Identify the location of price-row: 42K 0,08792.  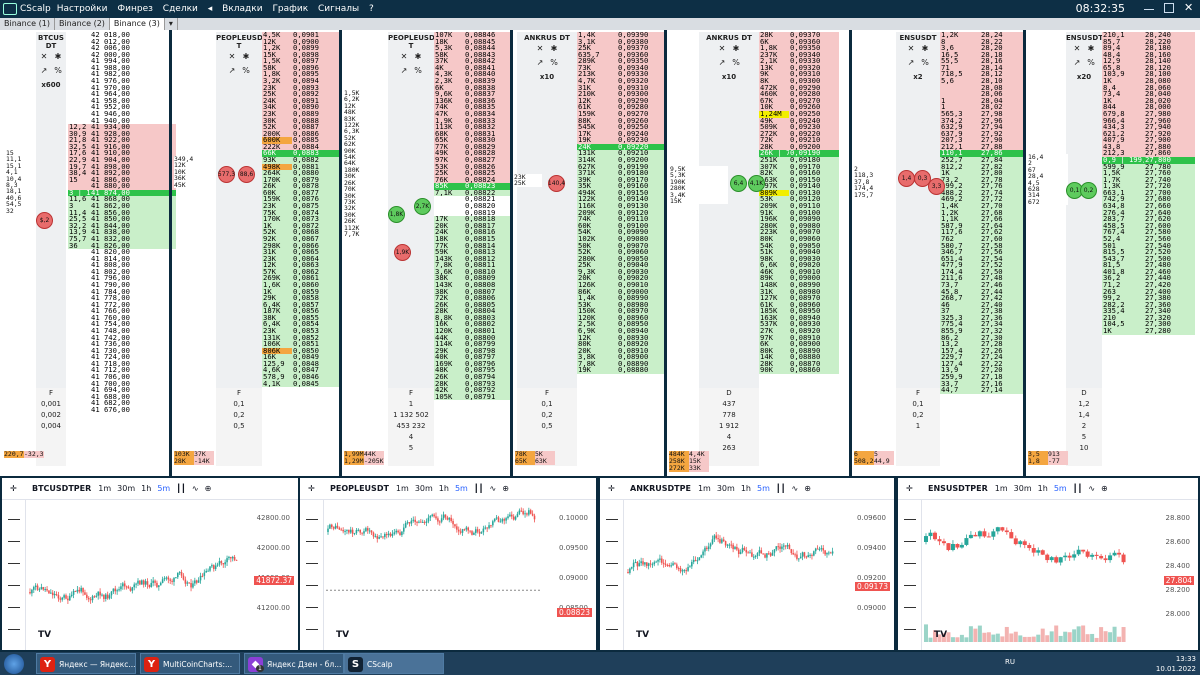
(472, 390).